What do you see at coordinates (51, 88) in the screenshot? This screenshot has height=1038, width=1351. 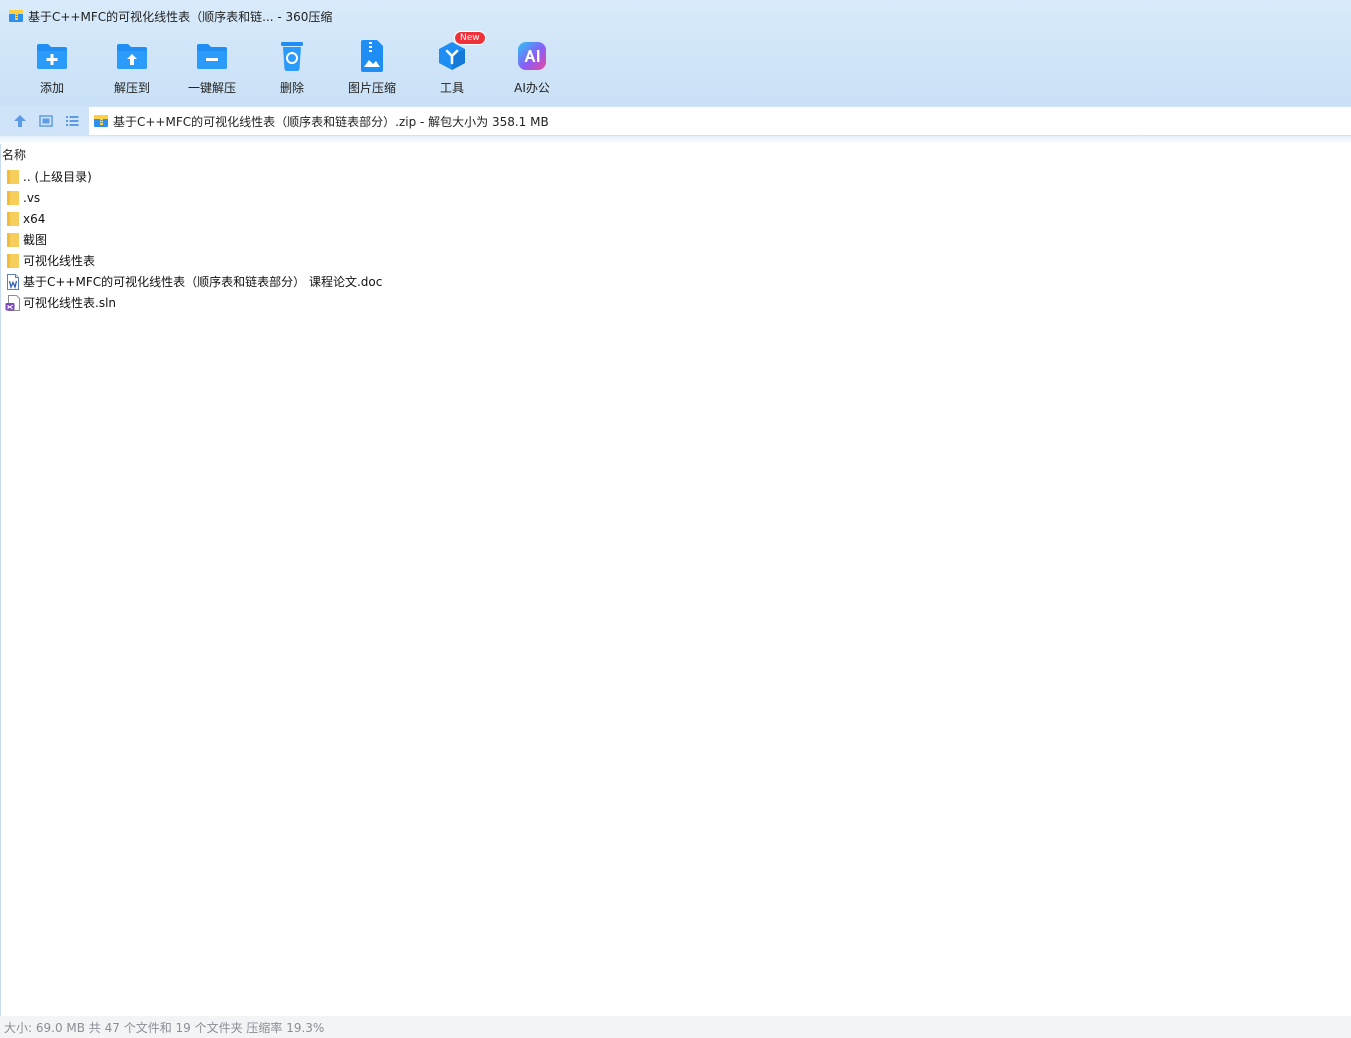 I see `add-label: 添加` at bounding box center [51, 88].